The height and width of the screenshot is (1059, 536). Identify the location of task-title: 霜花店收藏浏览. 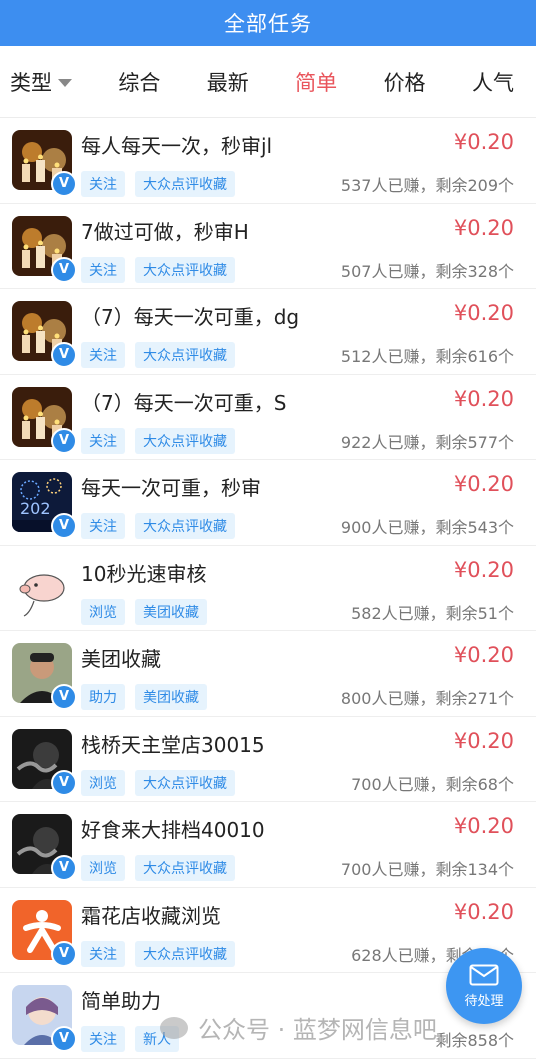
(151, 915).